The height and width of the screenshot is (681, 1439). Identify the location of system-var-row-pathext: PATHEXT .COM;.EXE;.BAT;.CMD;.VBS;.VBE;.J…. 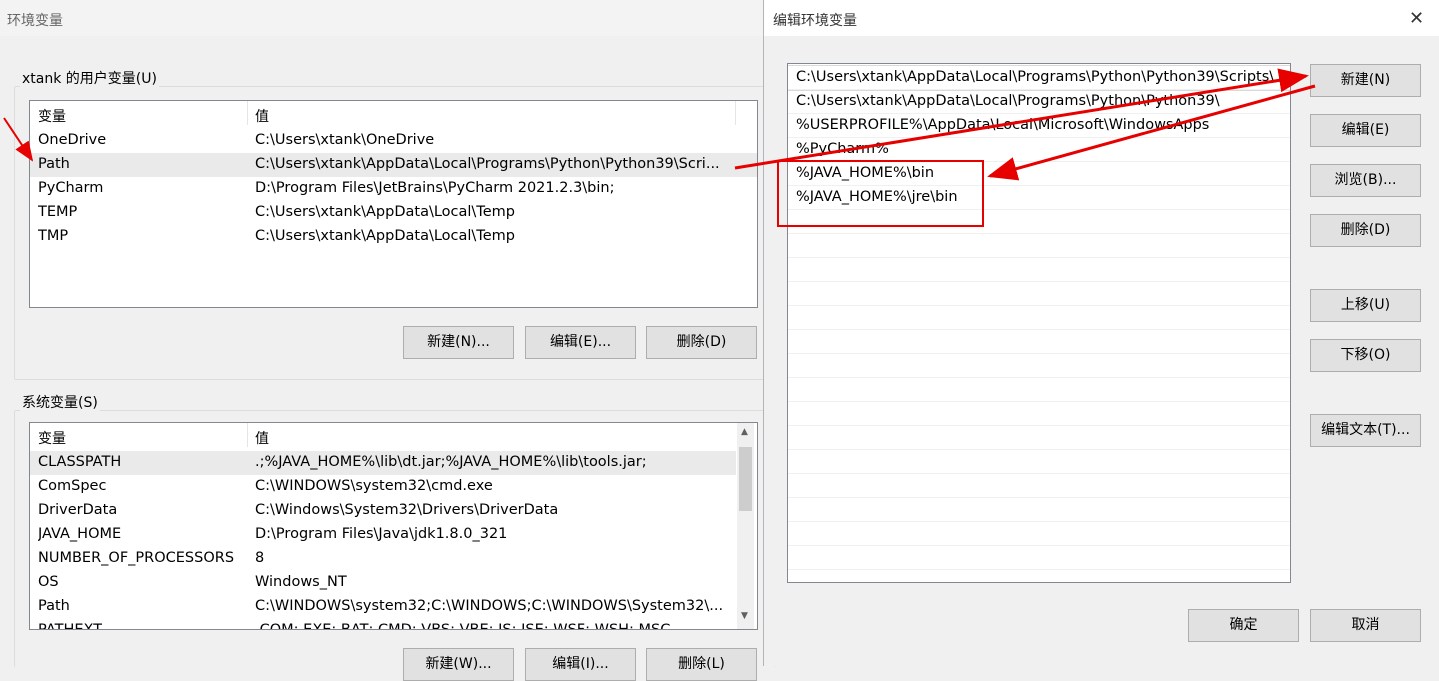
(383, 624).